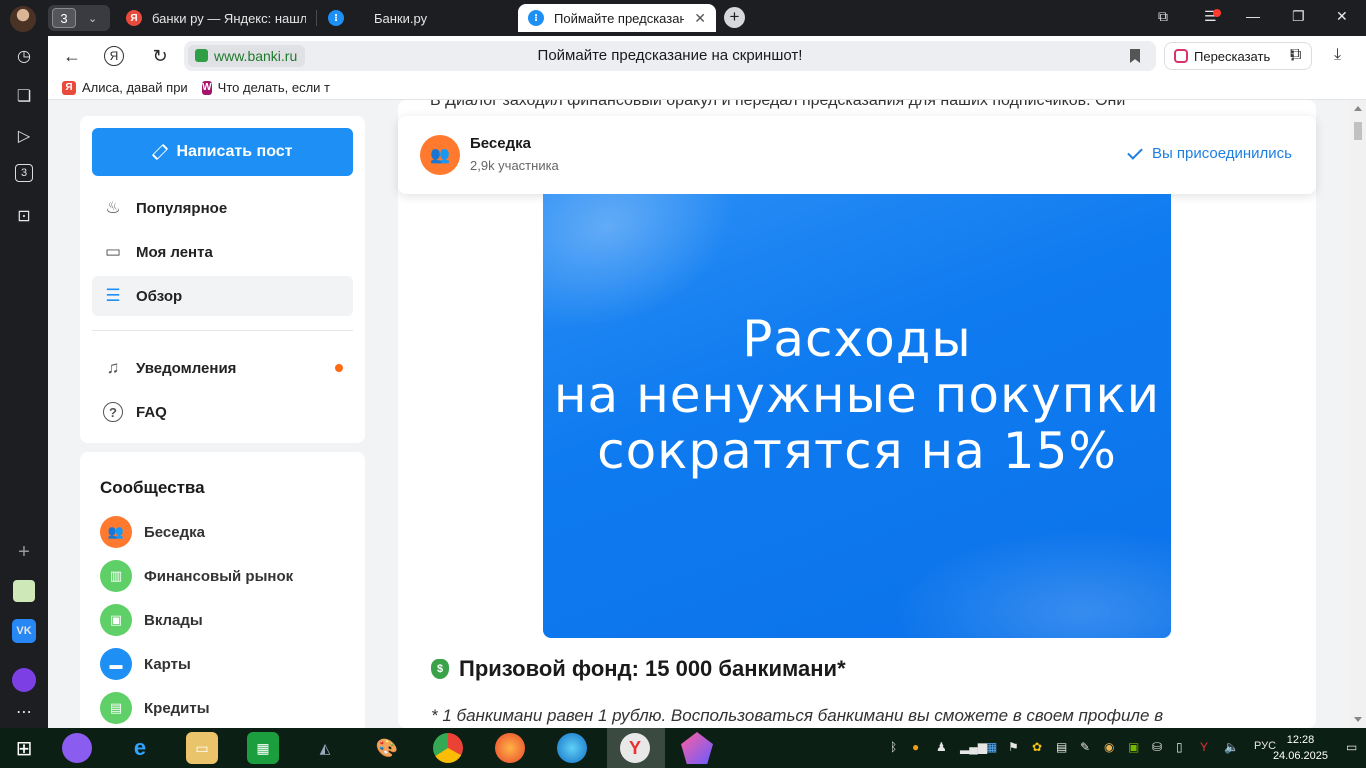 The width and height of the screenshot is (1366, 768). What do you see at coordinates (126, 87) in the screenshot?
I see `bookmark-alice: Я Алиса, давай при` at bounding box center [126, 87].